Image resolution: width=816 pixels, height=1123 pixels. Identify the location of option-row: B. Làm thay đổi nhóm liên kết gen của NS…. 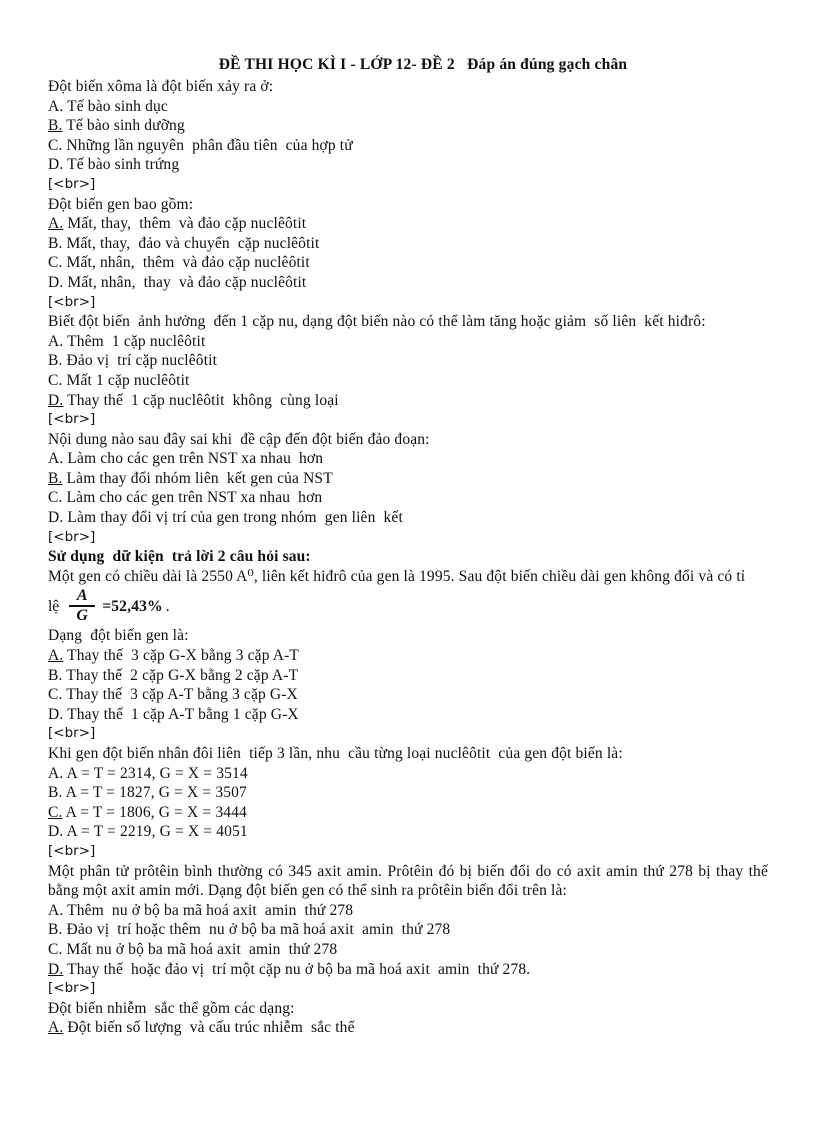
(409, 479).